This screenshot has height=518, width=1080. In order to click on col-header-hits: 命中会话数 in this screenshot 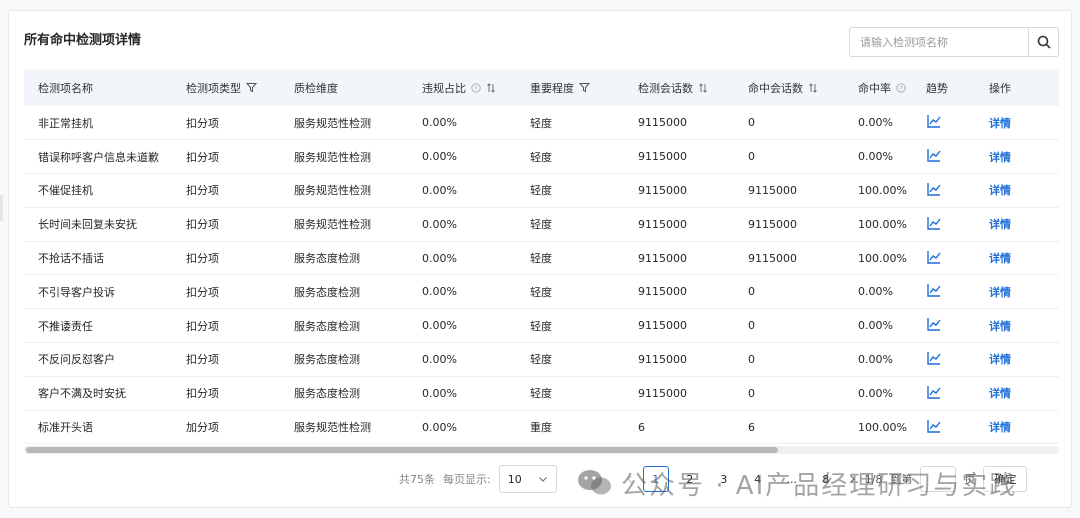, I will do `click(789, 87)`.